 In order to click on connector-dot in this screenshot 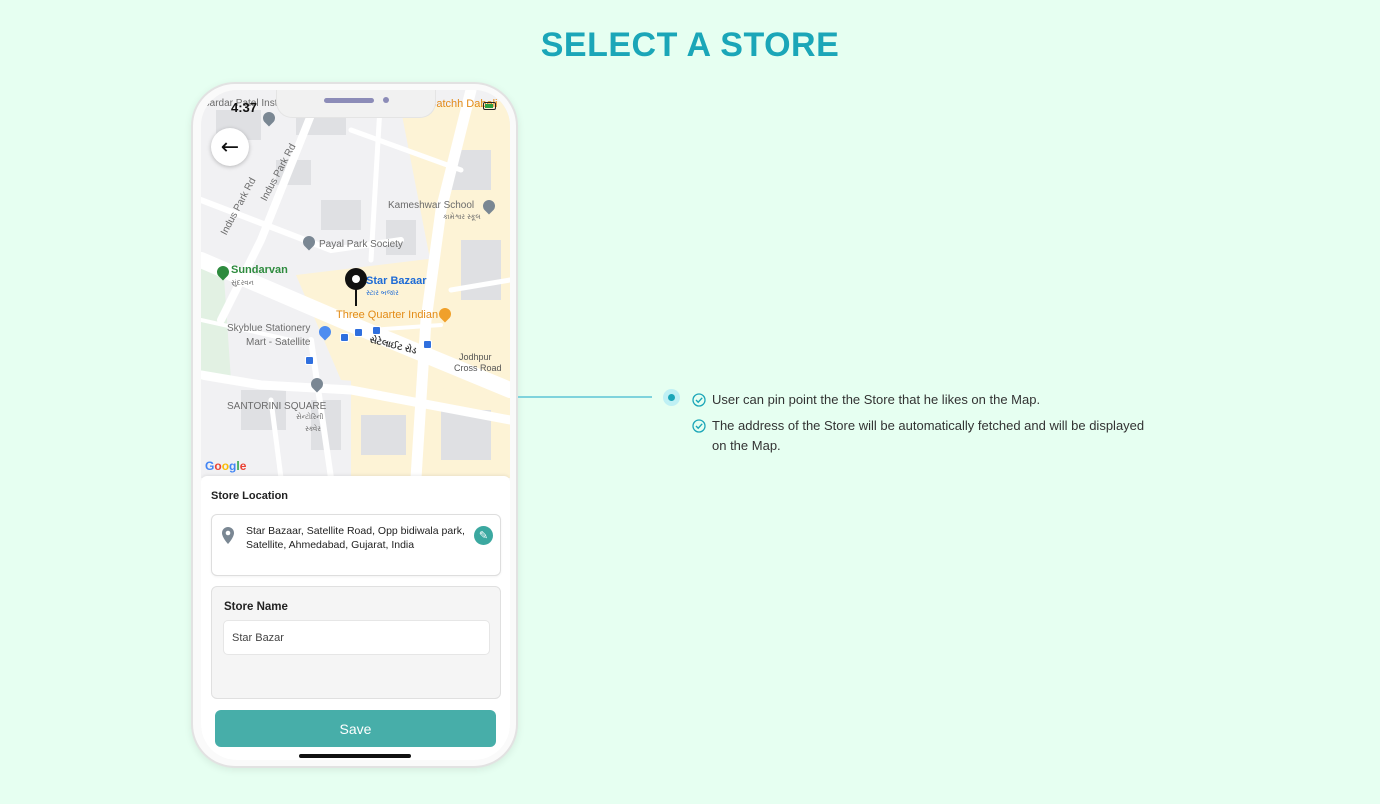, I will do `click(671, 397)`.